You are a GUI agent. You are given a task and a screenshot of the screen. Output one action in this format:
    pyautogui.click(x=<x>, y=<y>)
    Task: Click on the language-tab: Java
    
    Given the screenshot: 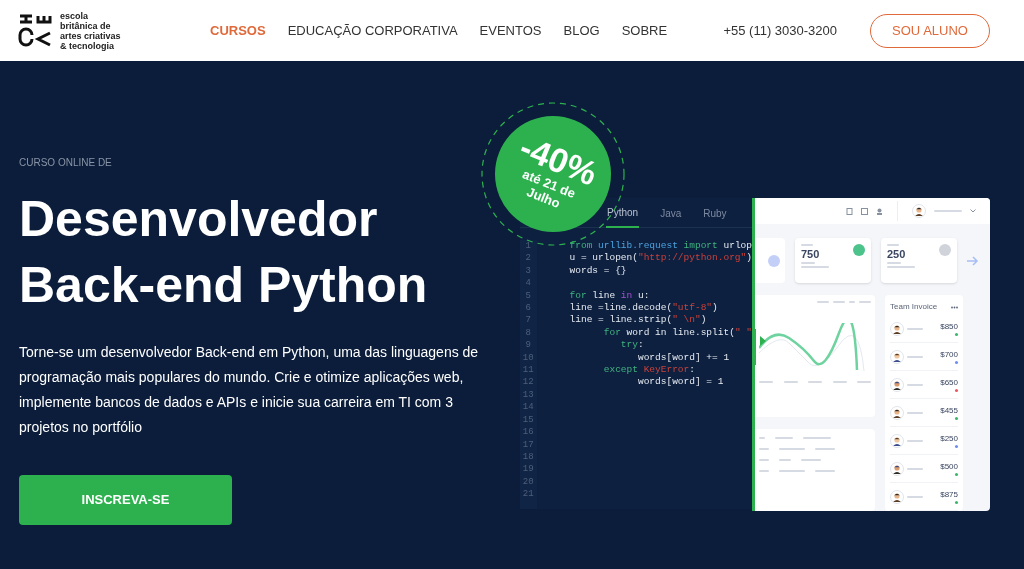 What is the action you would take?
    pyautogui.click(x=671, y=213)
    